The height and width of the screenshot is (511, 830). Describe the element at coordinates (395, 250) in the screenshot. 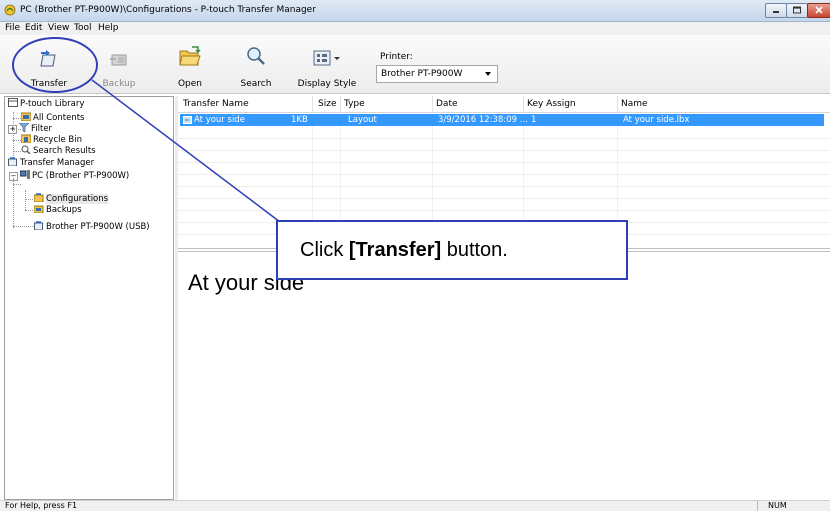

I see `callout-bold: [Transfer]` at that location.